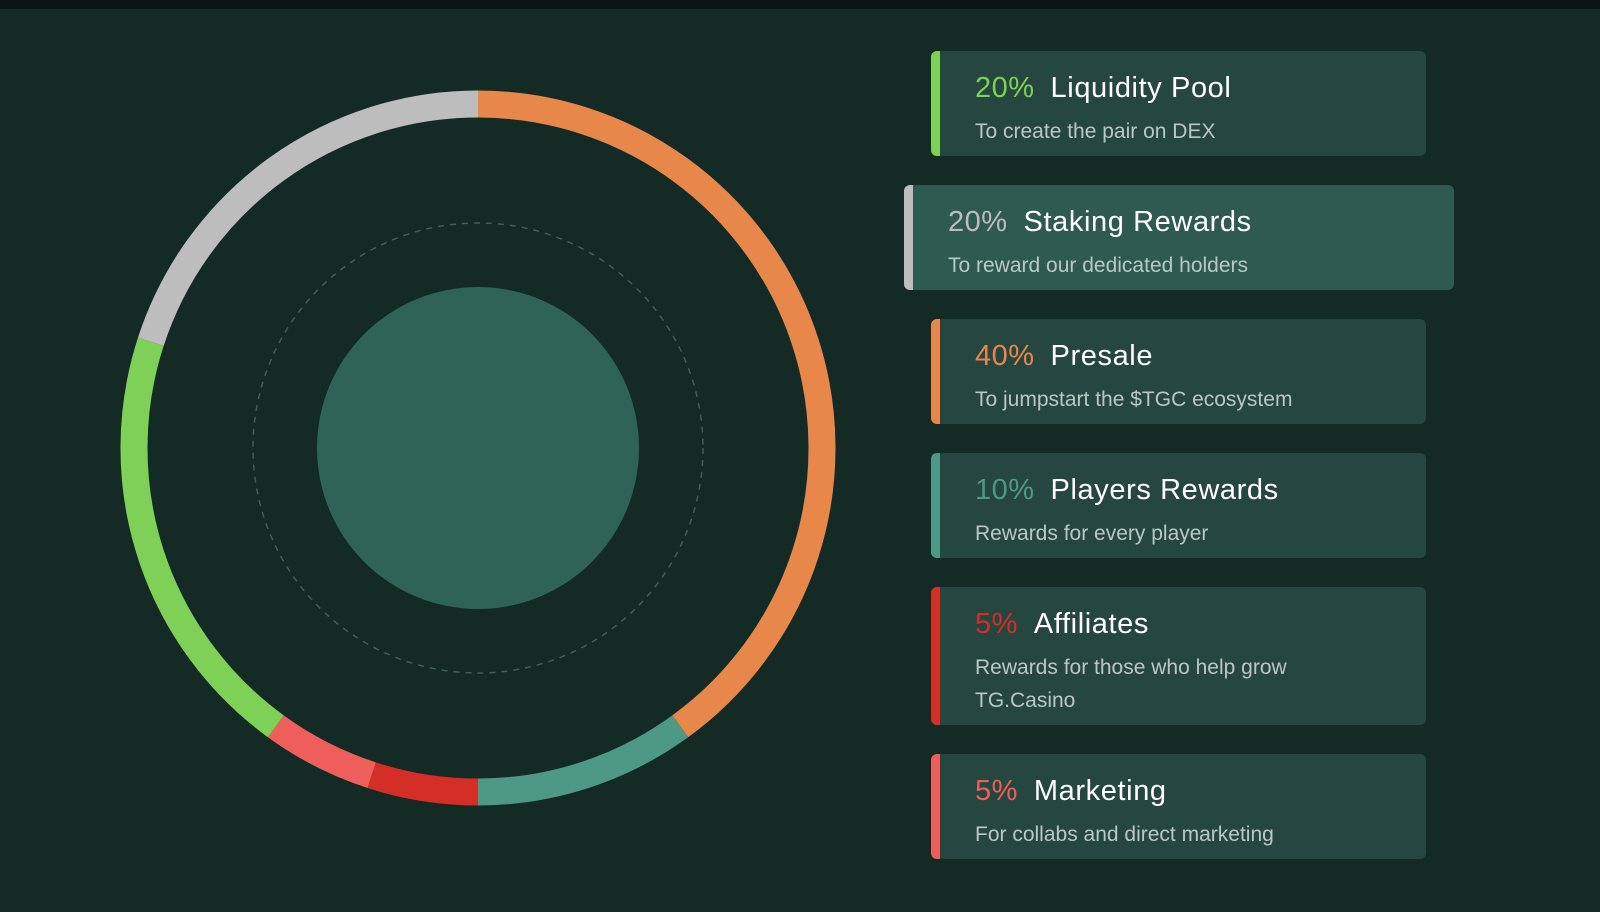 This screenshot has height=912, width=1600. What do you see at coordinates (1100, 791) in the screenshot?
I see `legend-name: Marketing` at bounding box center [1100, 791].